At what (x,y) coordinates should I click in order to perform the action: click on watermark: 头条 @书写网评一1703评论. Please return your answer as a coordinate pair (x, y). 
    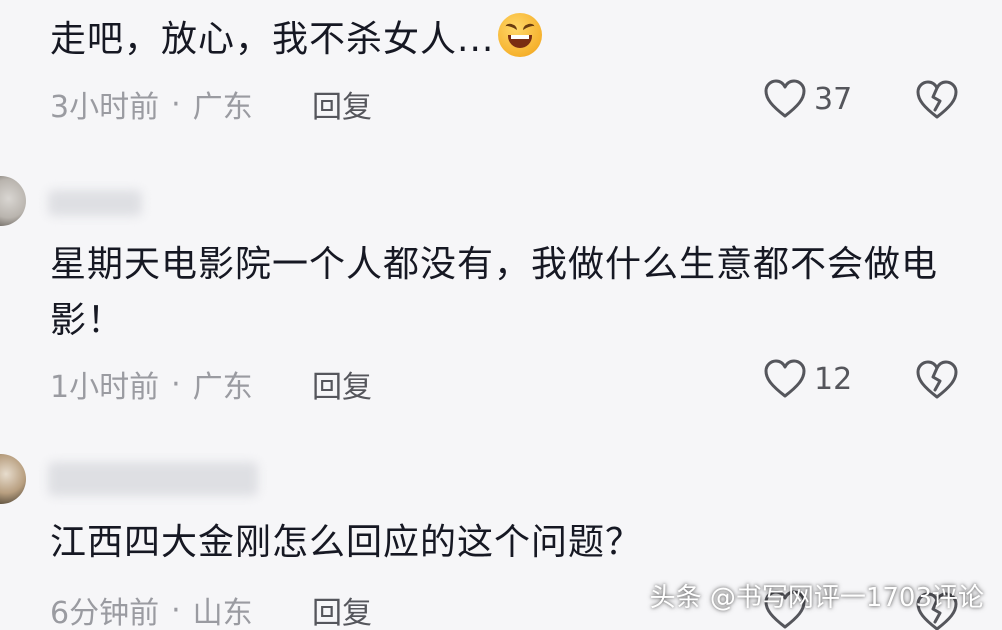
    Looking at the image, I should click on (816, 598).